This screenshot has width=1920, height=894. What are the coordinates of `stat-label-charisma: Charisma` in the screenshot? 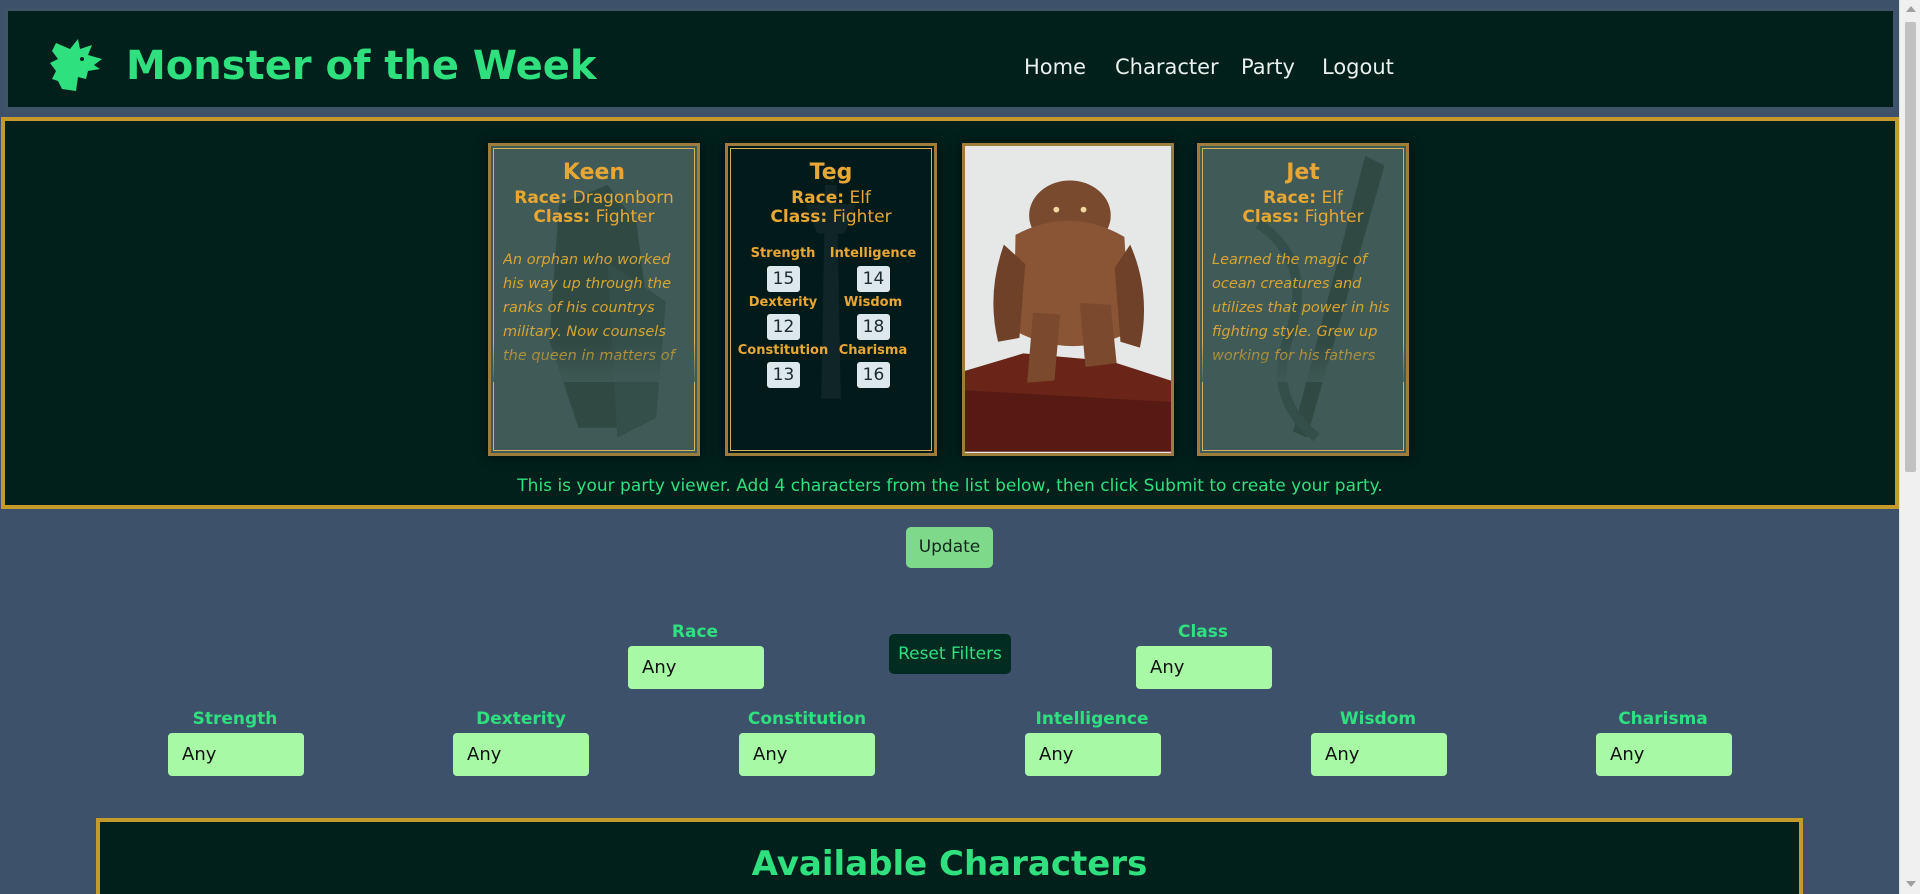 It's located at (873, 350).